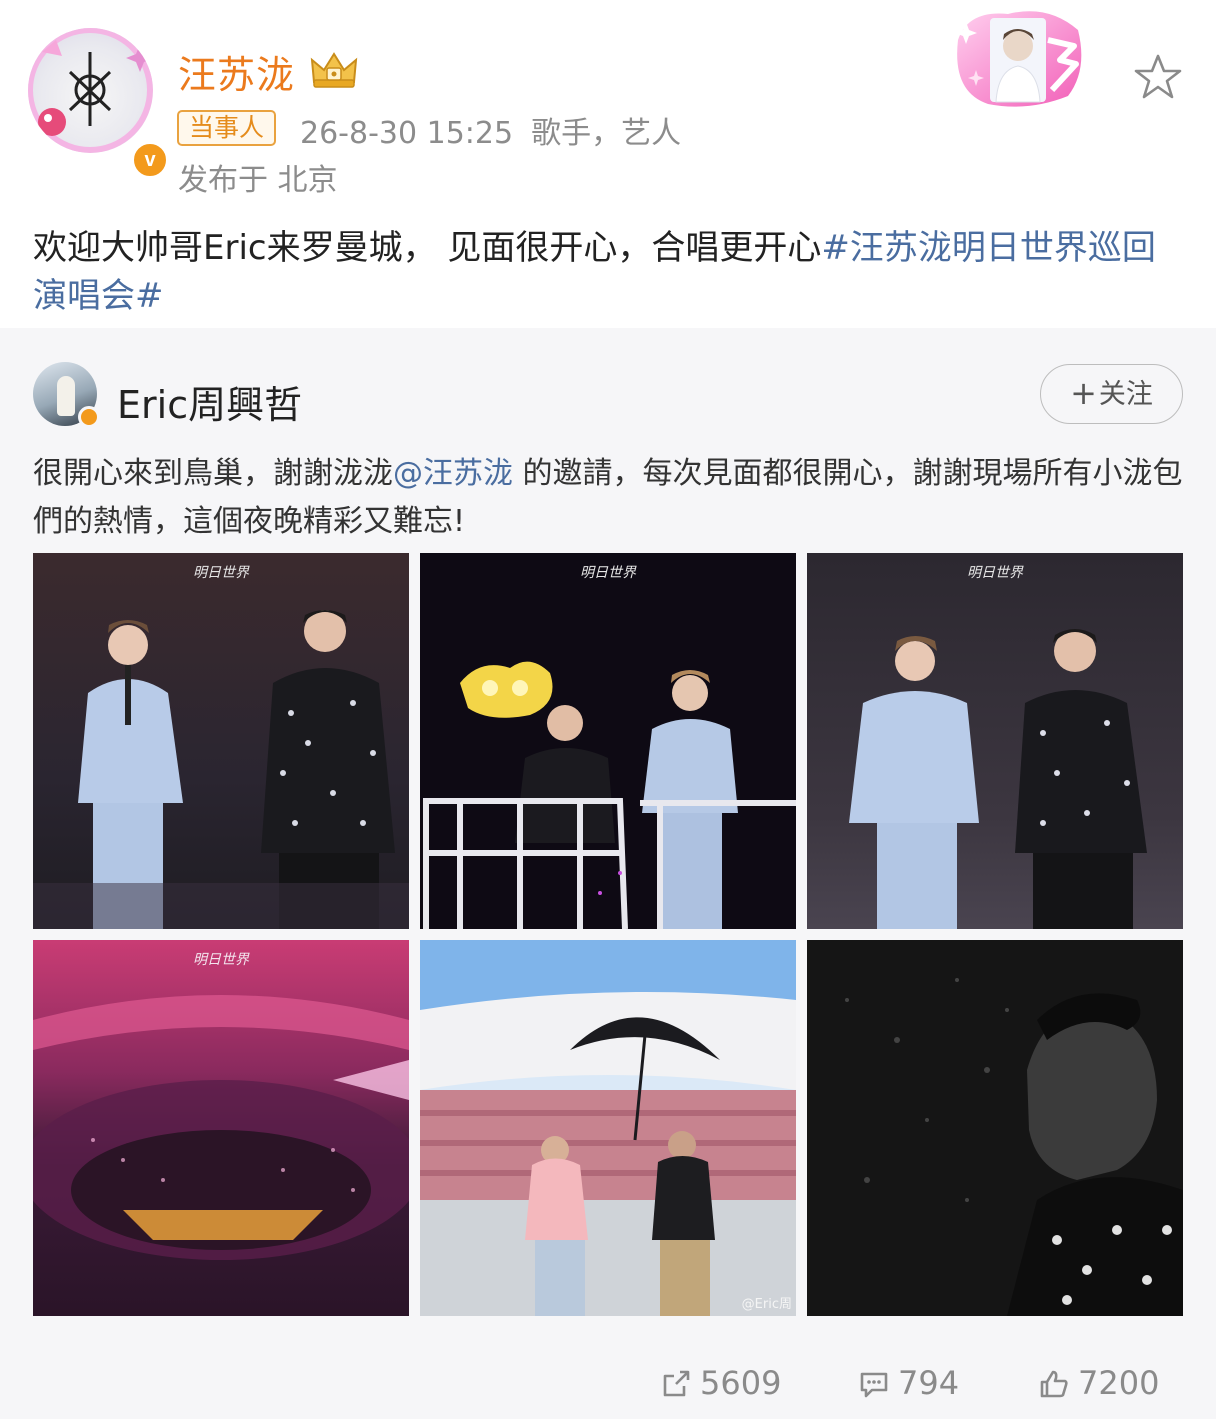  What do you see at coordinates (150, 160) in the screenshot?
I see `verified-icon: v` at bounding box center [150, 160].